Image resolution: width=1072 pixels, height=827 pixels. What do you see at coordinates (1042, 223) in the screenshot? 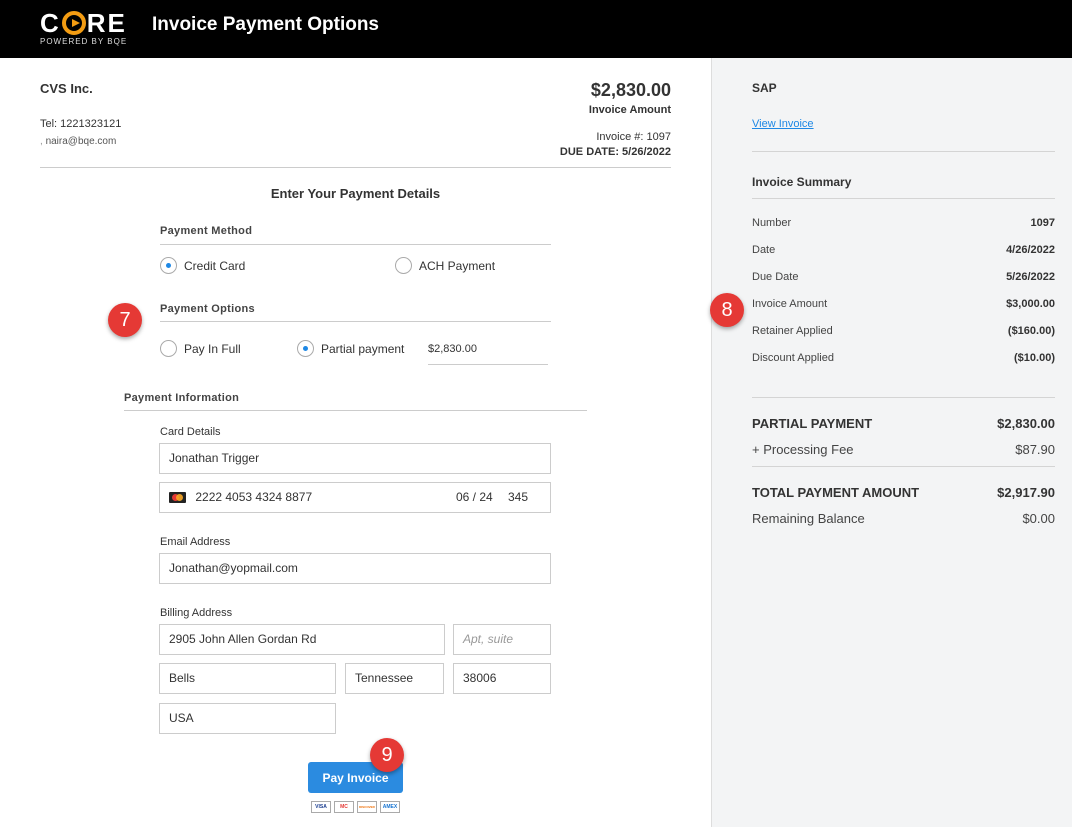
I see `summary-value: 1097` at bounding box center [1042, 223].